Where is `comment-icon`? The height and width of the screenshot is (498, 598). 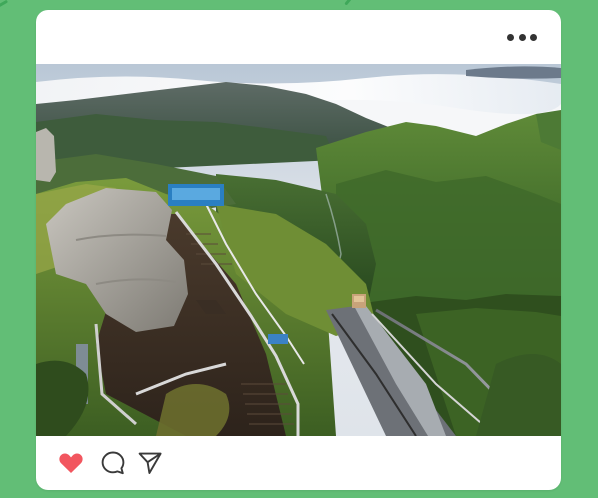
comment-icon is located at coordinates (113, 463).